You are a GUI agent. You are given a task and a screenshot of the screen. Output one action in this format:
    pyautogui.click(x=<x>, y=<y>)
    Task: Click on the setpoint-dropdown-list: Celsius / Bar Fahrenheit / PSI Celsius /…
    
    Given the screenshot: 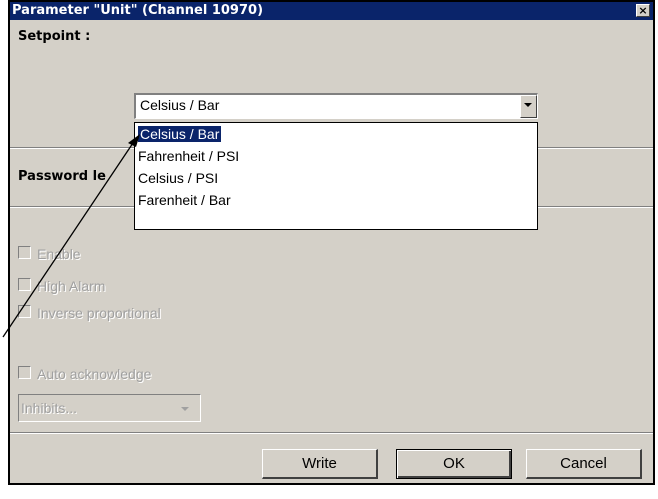 What is the action you would take?
    pyautogui.click(x=336, y=176)
    